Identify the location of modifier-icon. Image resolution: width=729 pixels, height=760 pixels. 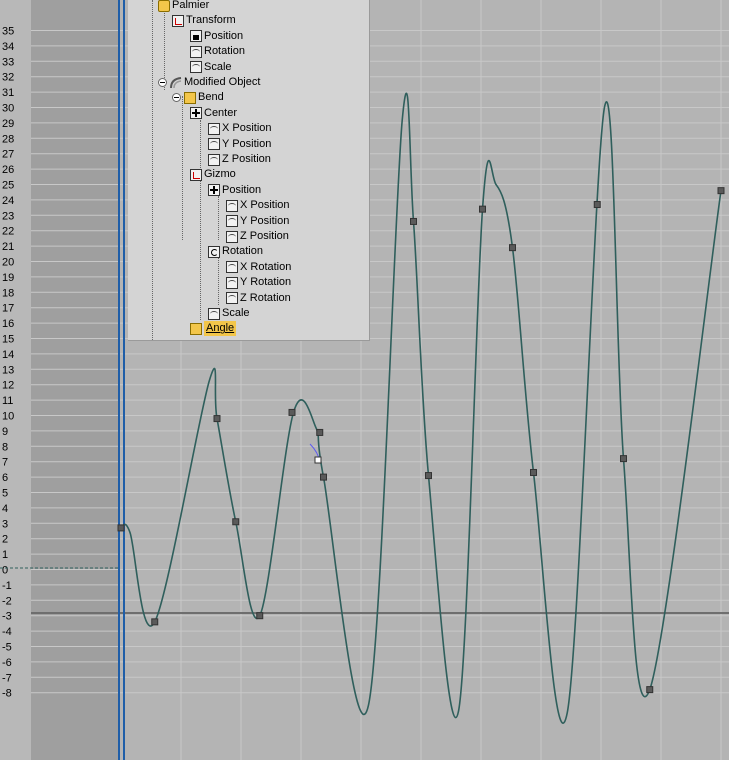
(176, 82).